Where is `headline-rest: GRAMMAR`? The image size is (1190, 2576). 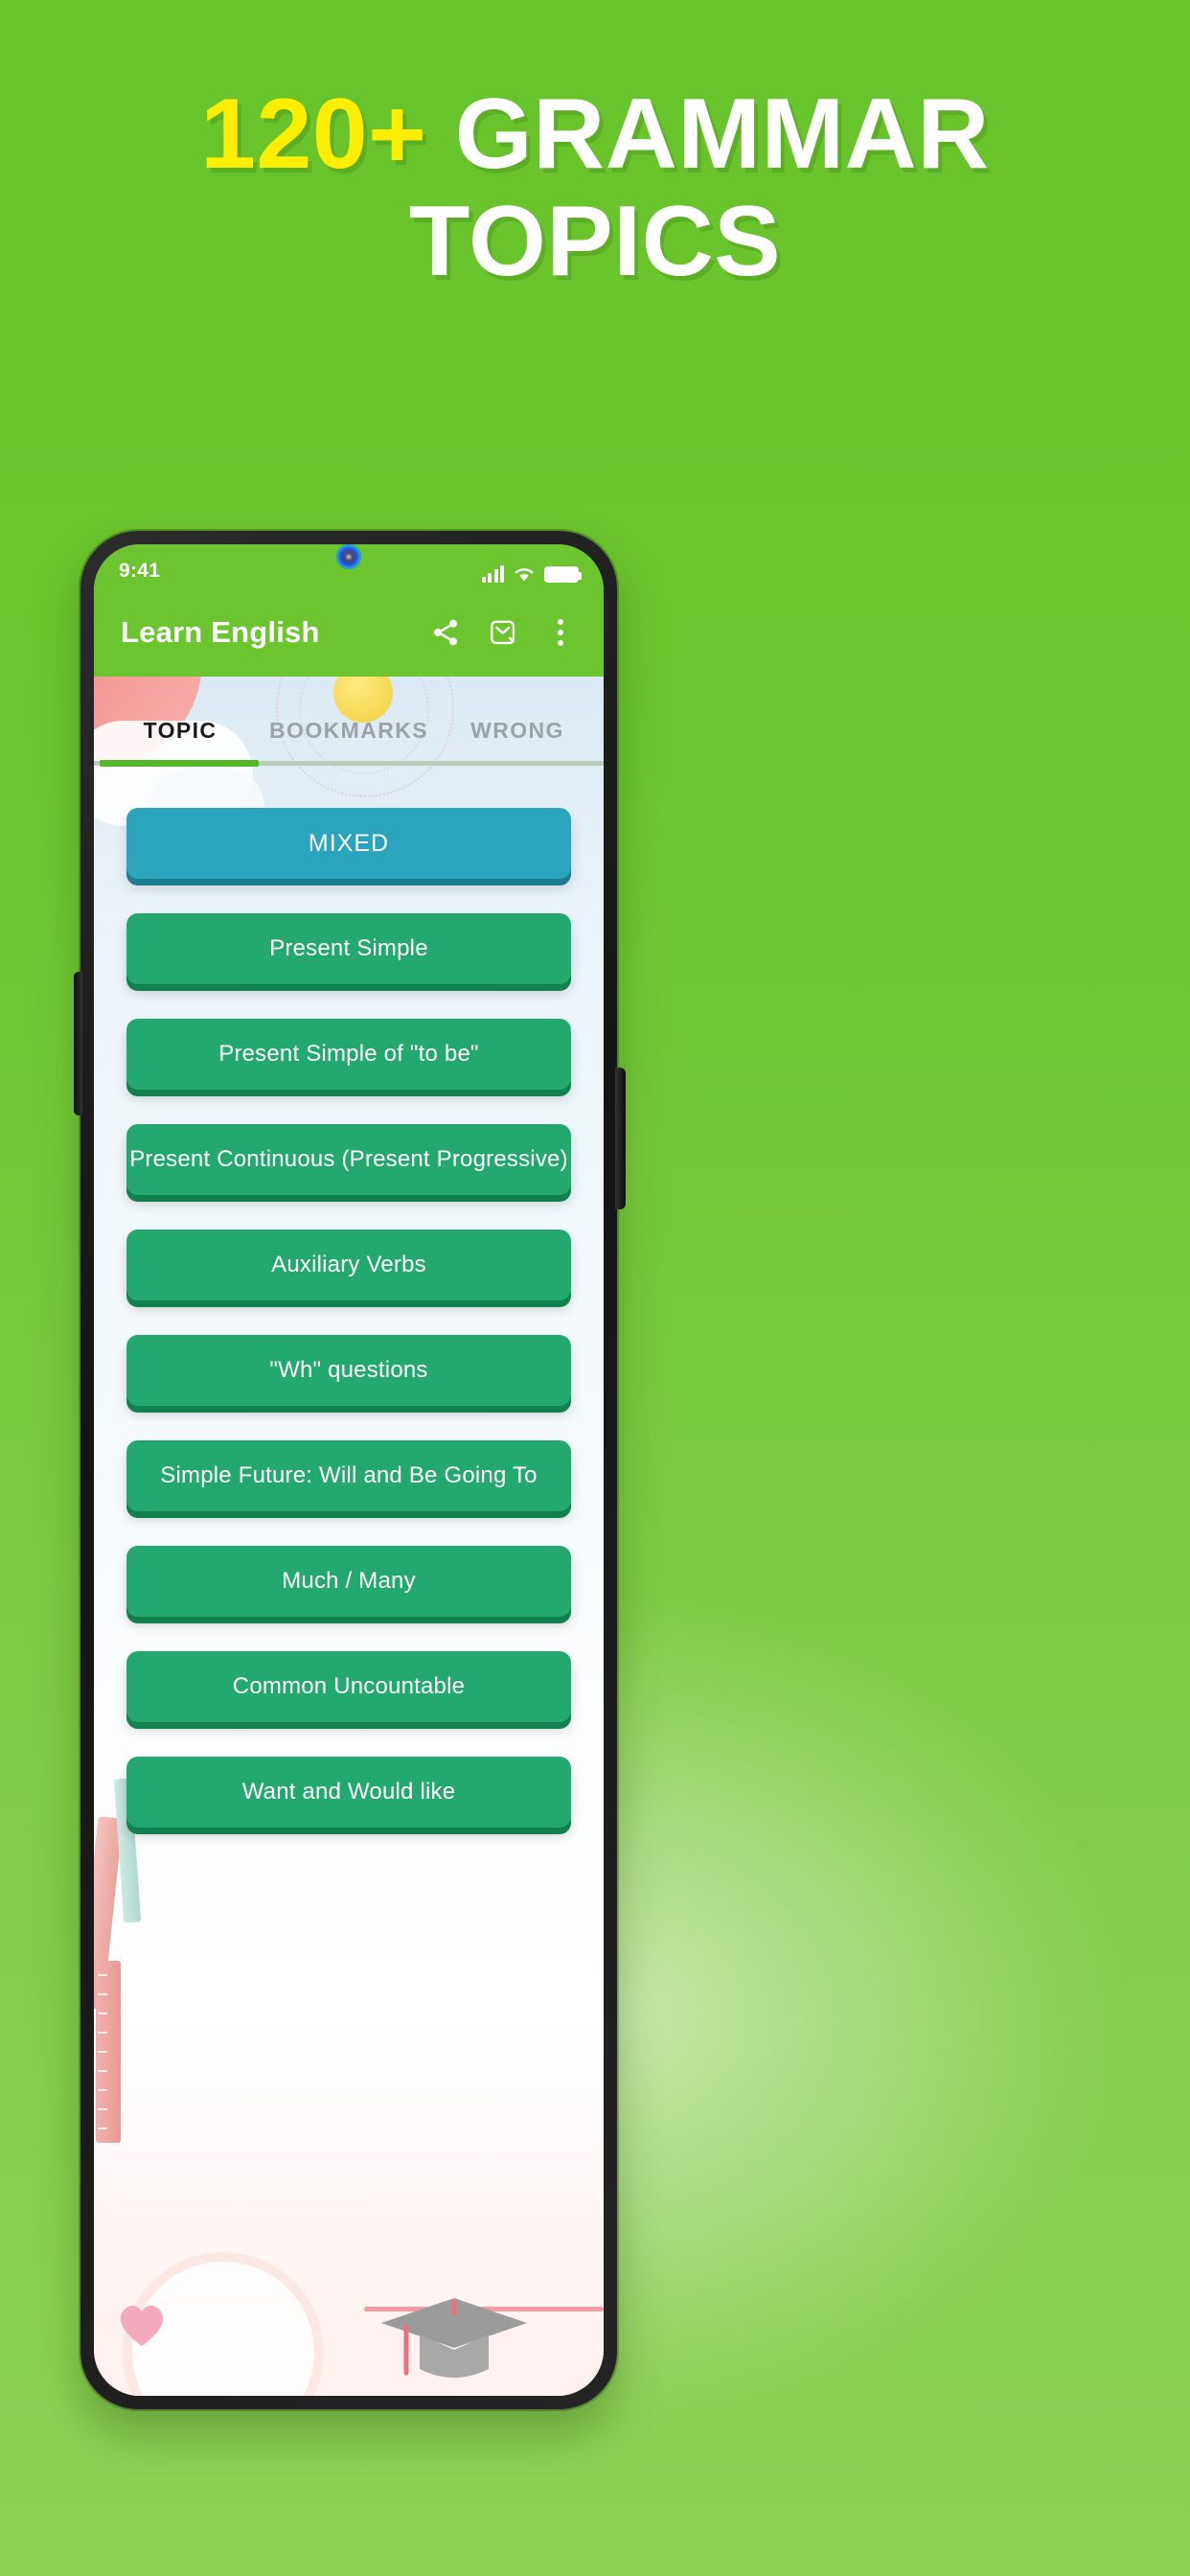
headline-rest: GRAMMAR is located at coordinates (722, 134).